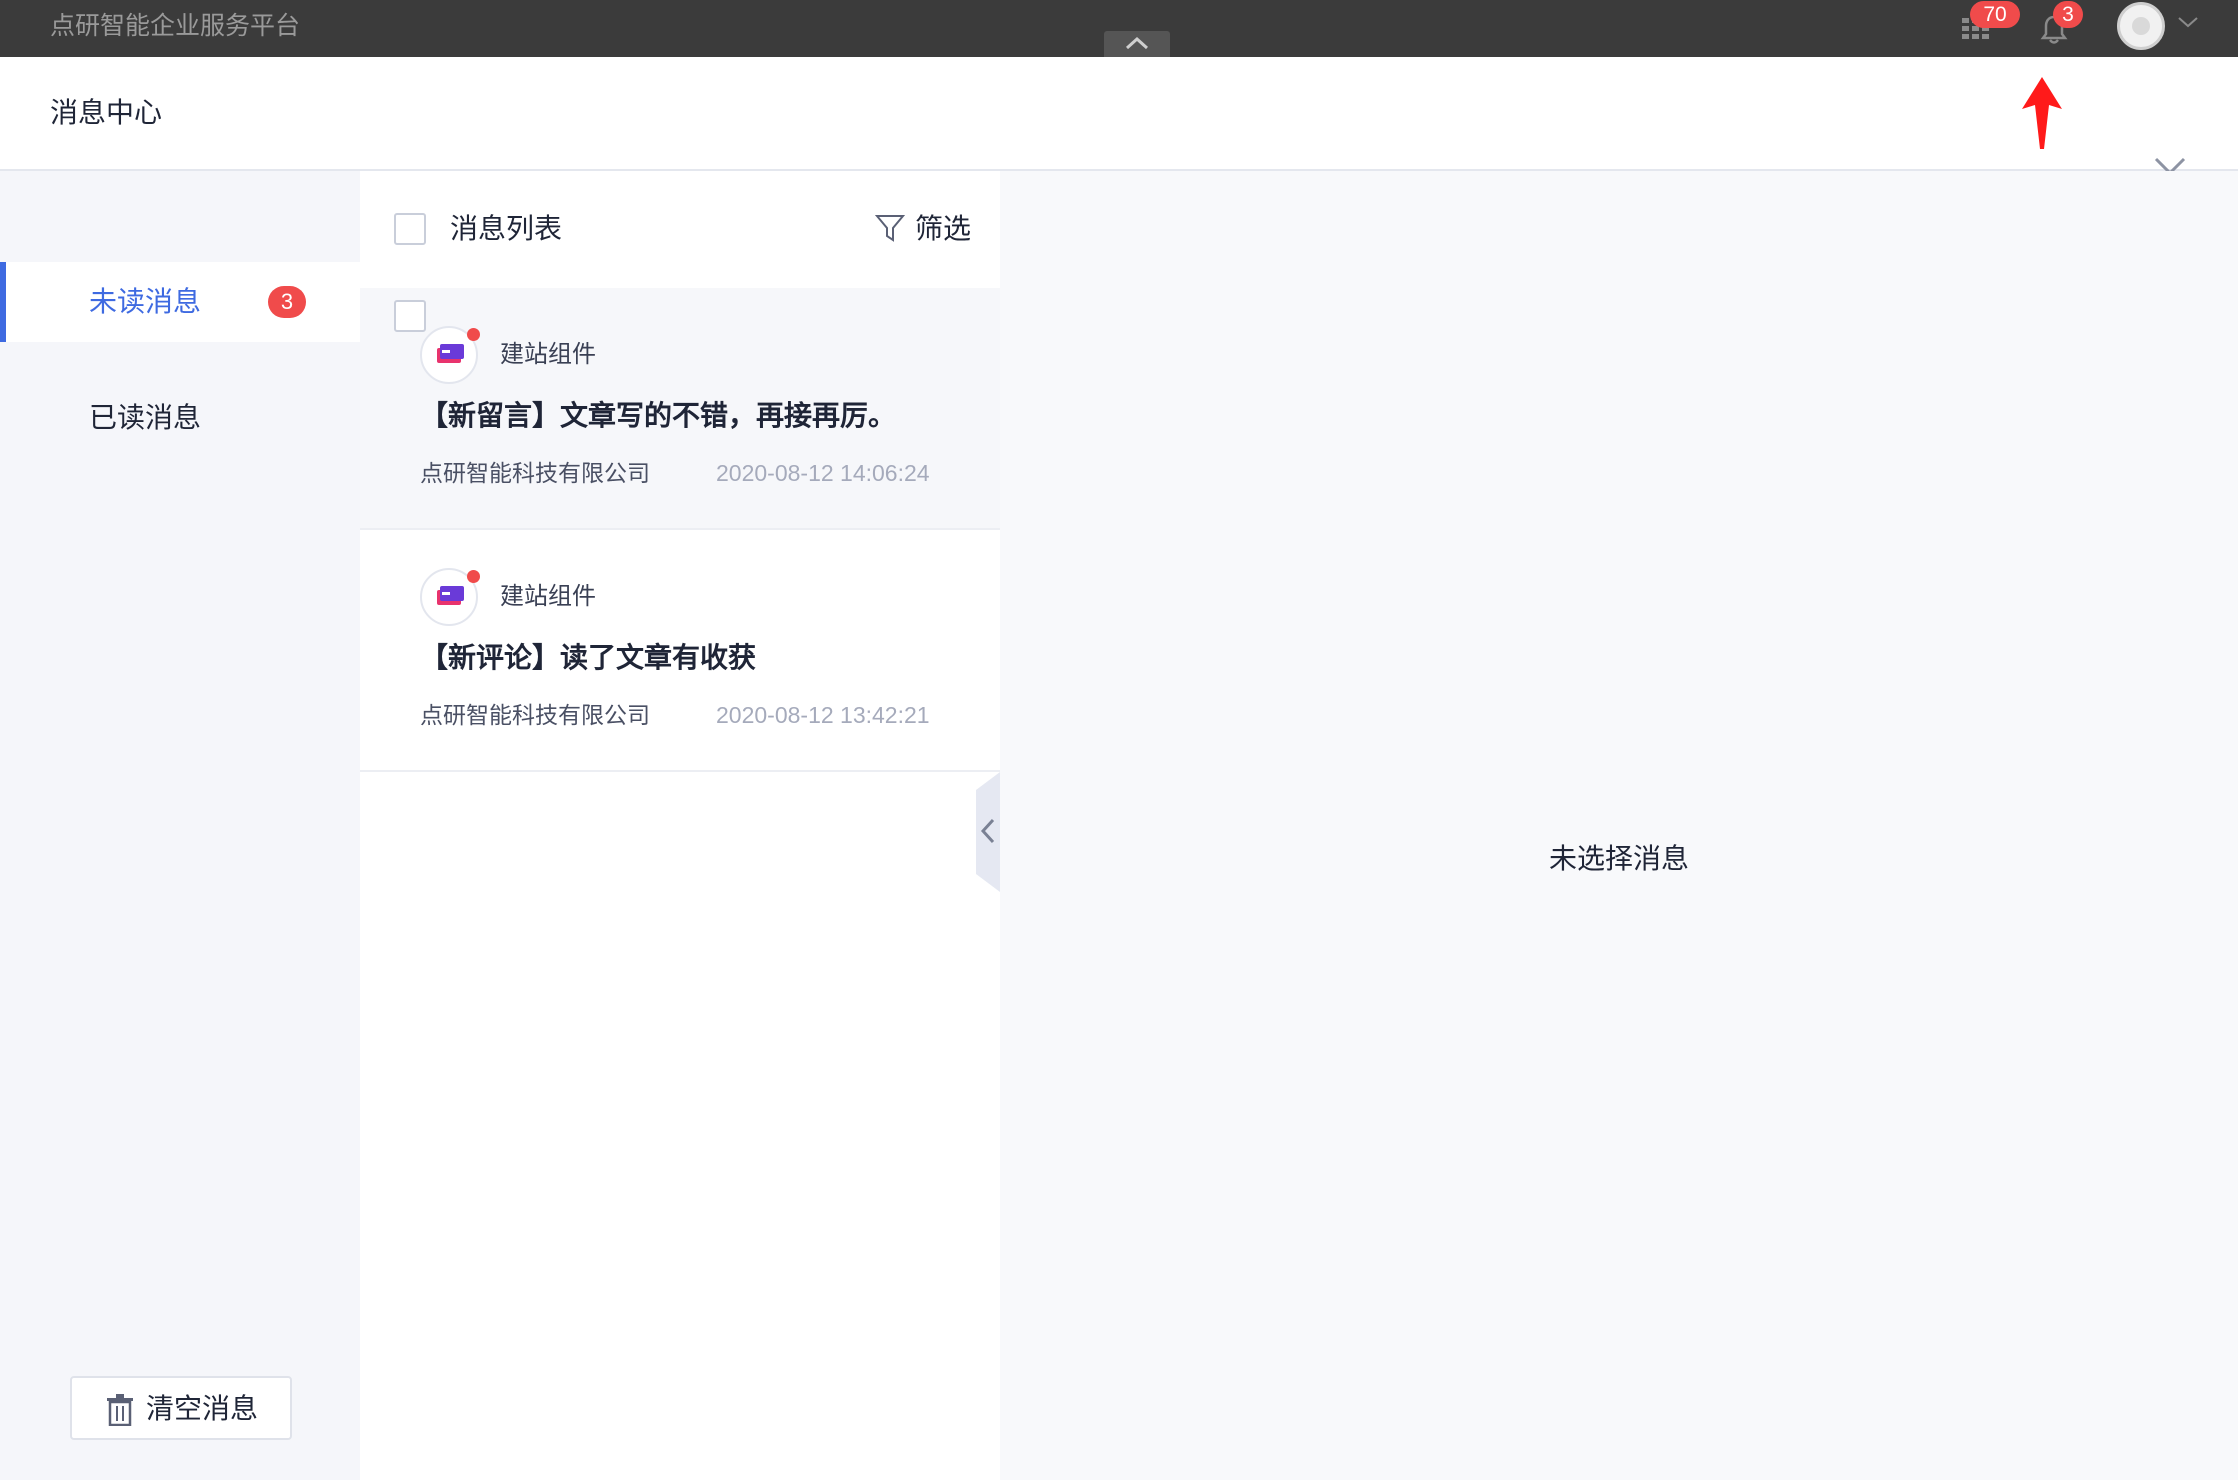 The width and height of the screenshot is (2238, 1480). I want to click on collapse-header-button, so click(1137, 44).